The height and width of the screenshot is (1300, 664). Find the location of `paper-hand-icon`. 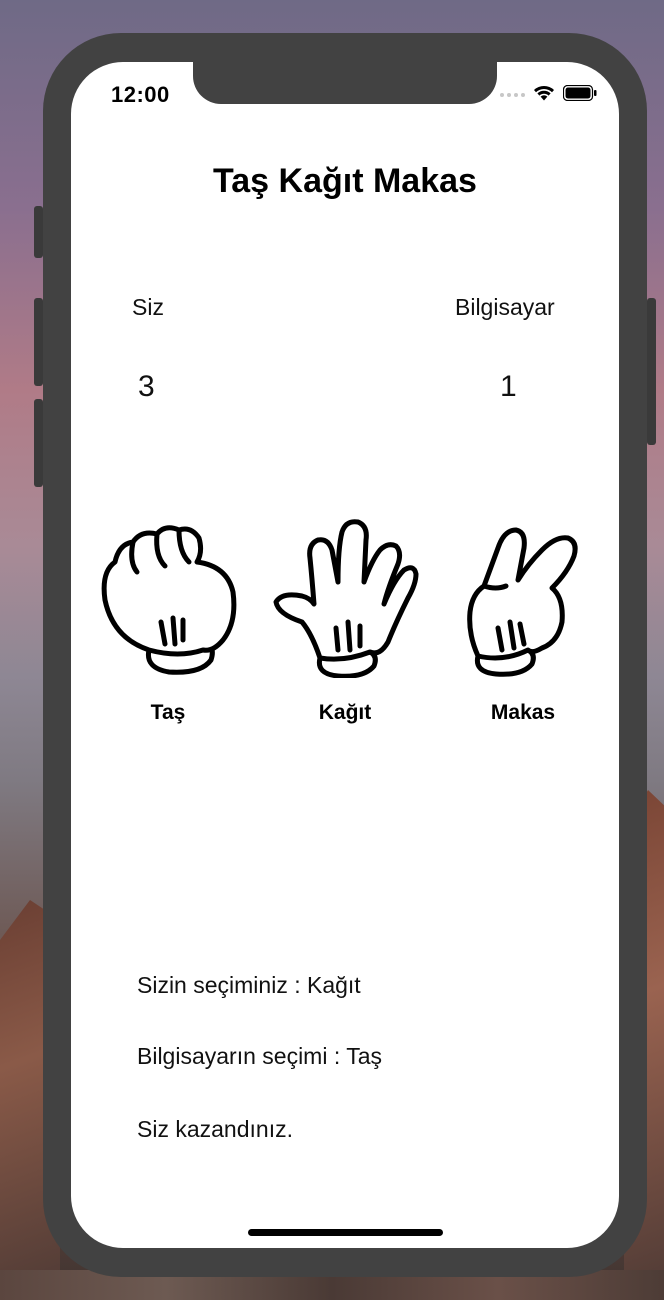

paper-hand-icon is located at coordinates (346, 599).